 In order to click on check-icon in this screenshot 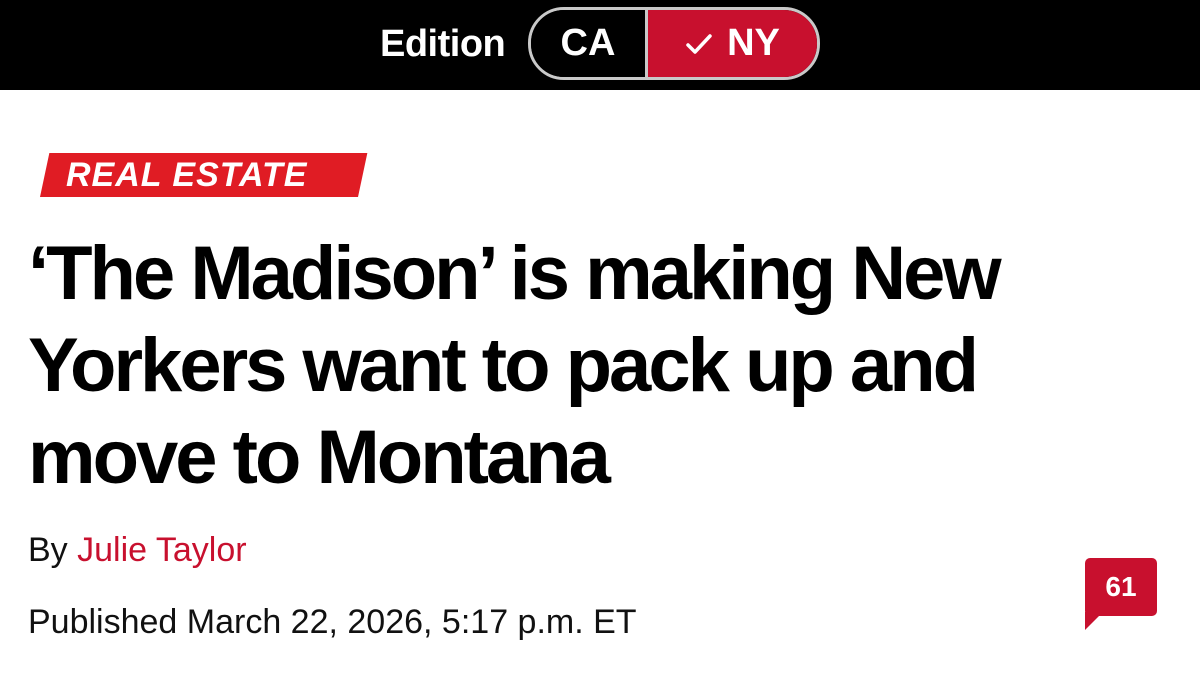, I will do `click(699, 43)`.